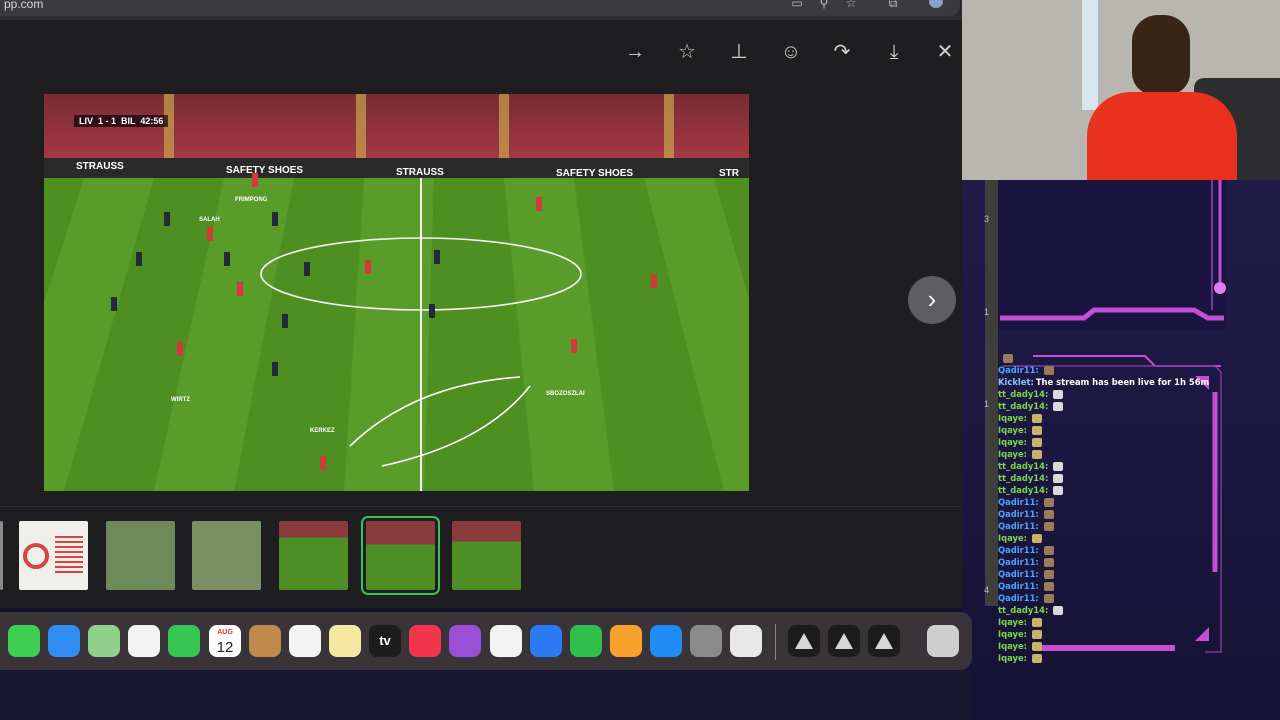 The image size is (1280, 720). I want to click on trash-icon, so click(943, 641).